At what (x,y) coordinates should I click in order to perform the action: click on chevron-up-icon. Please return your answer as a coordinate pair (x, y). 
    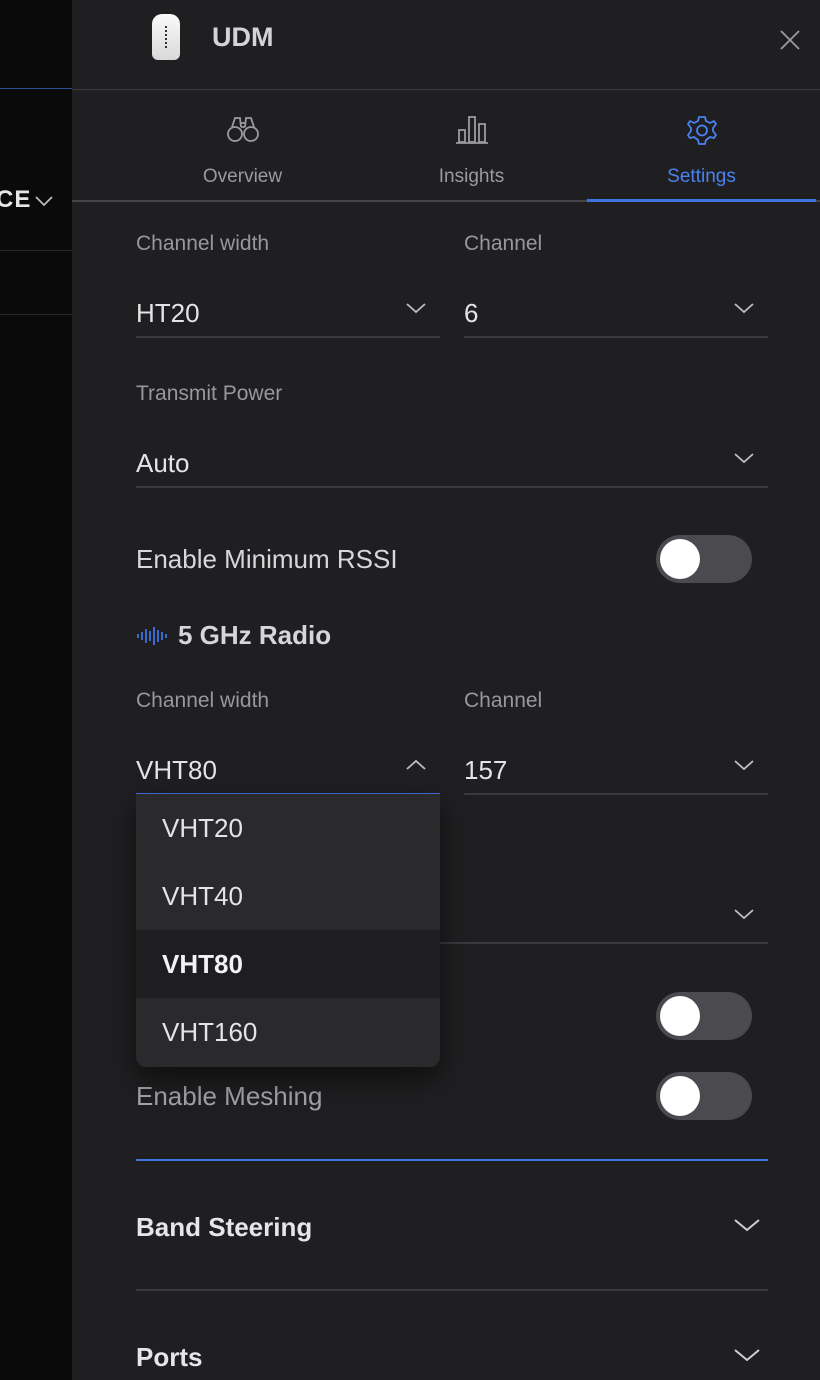
    Looking at the image, I should click on (416, 764).